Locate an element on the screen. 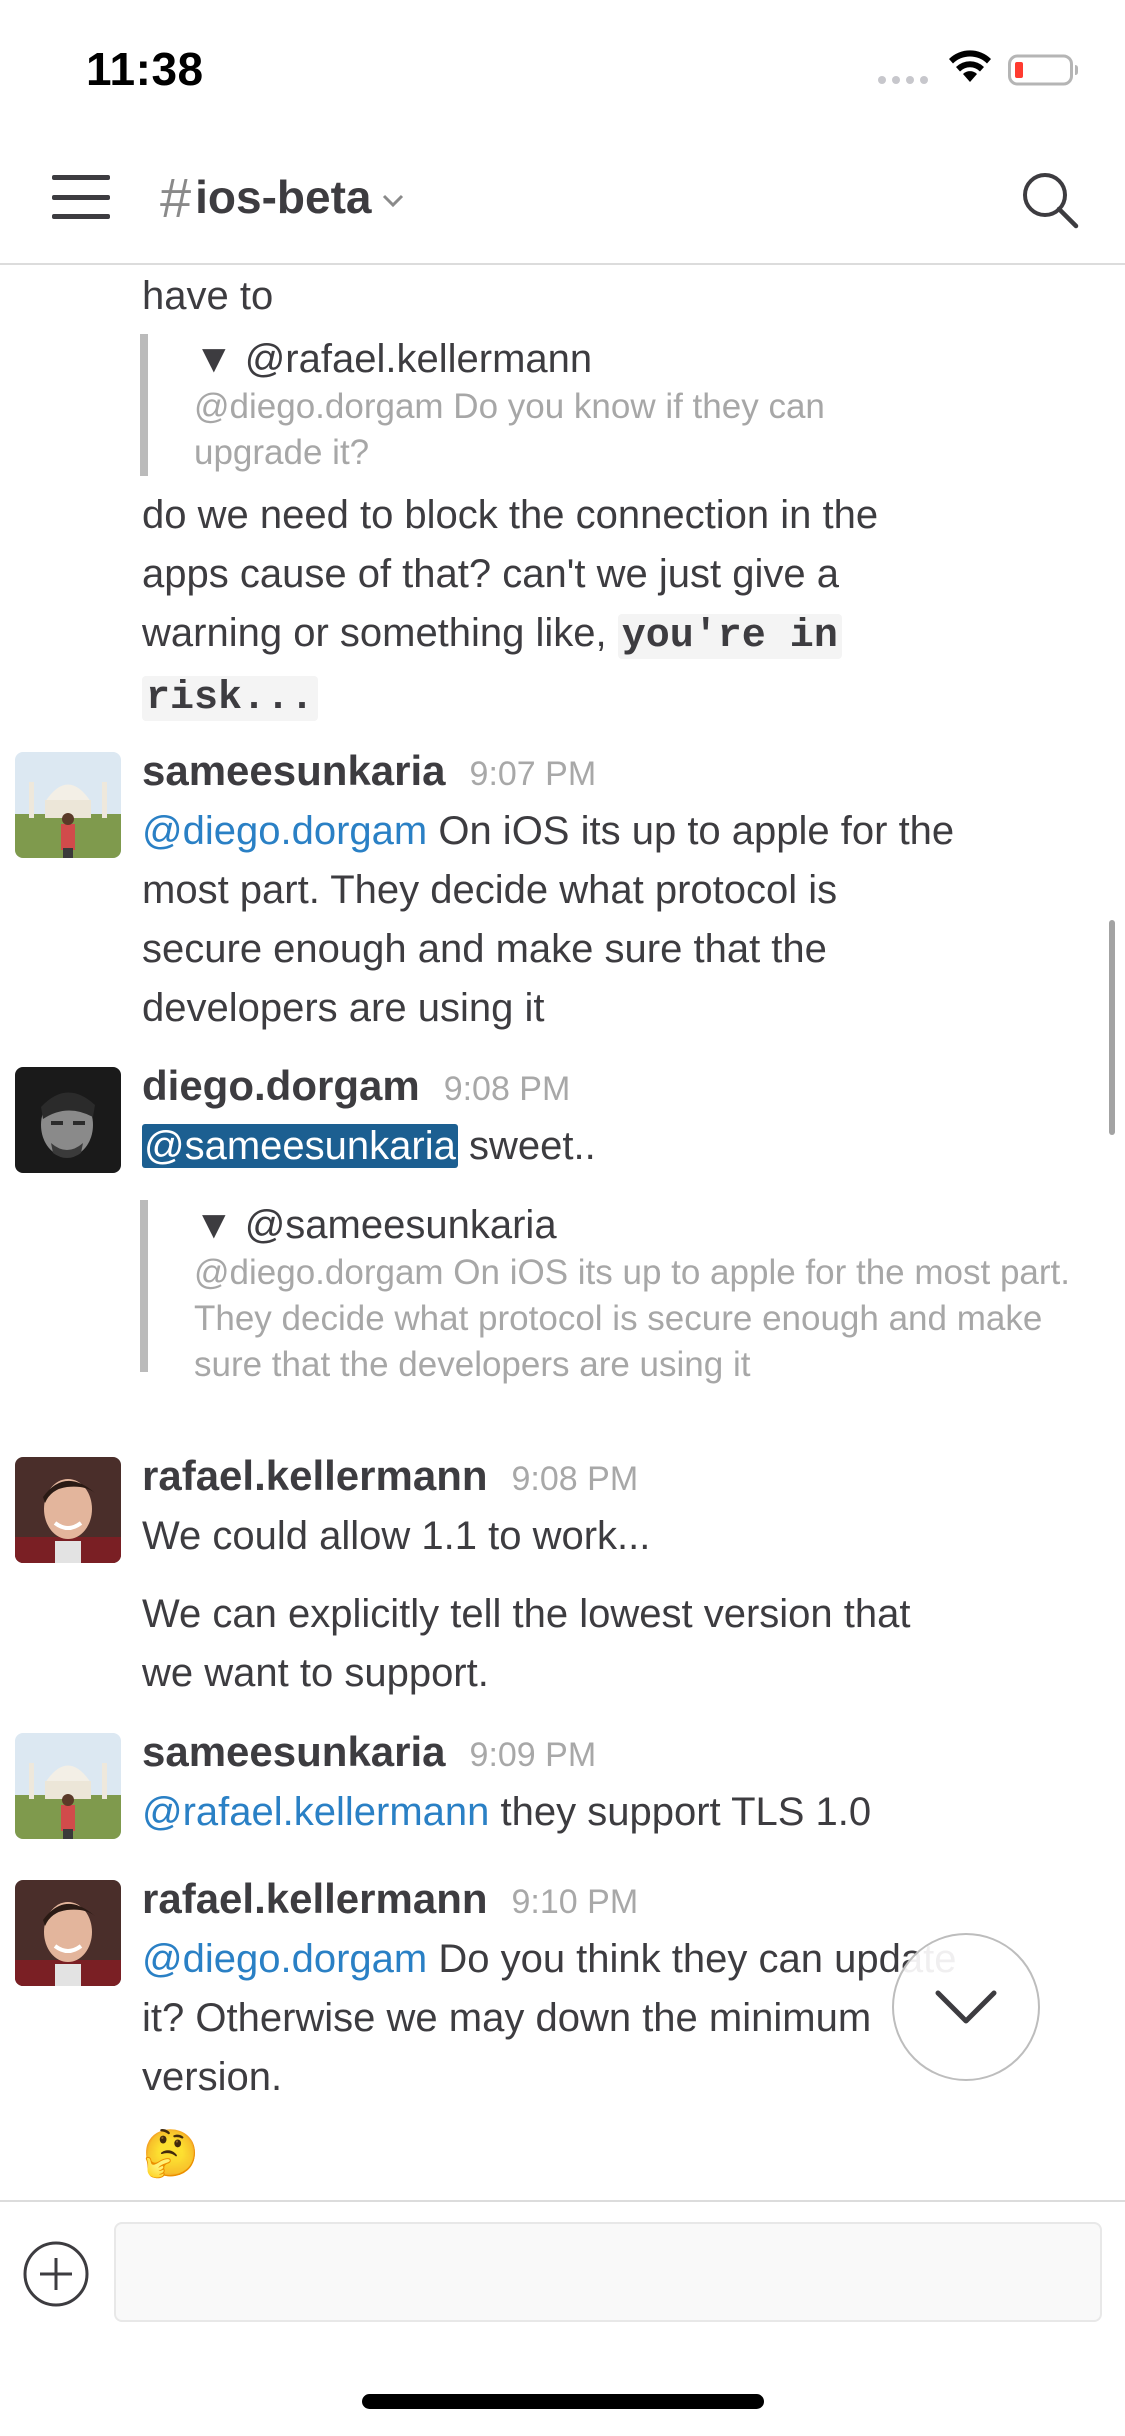 The height and width of the screenshot is (2436, 1125). timestamp: 9:09 PM is located at coordinates (533, 1755).